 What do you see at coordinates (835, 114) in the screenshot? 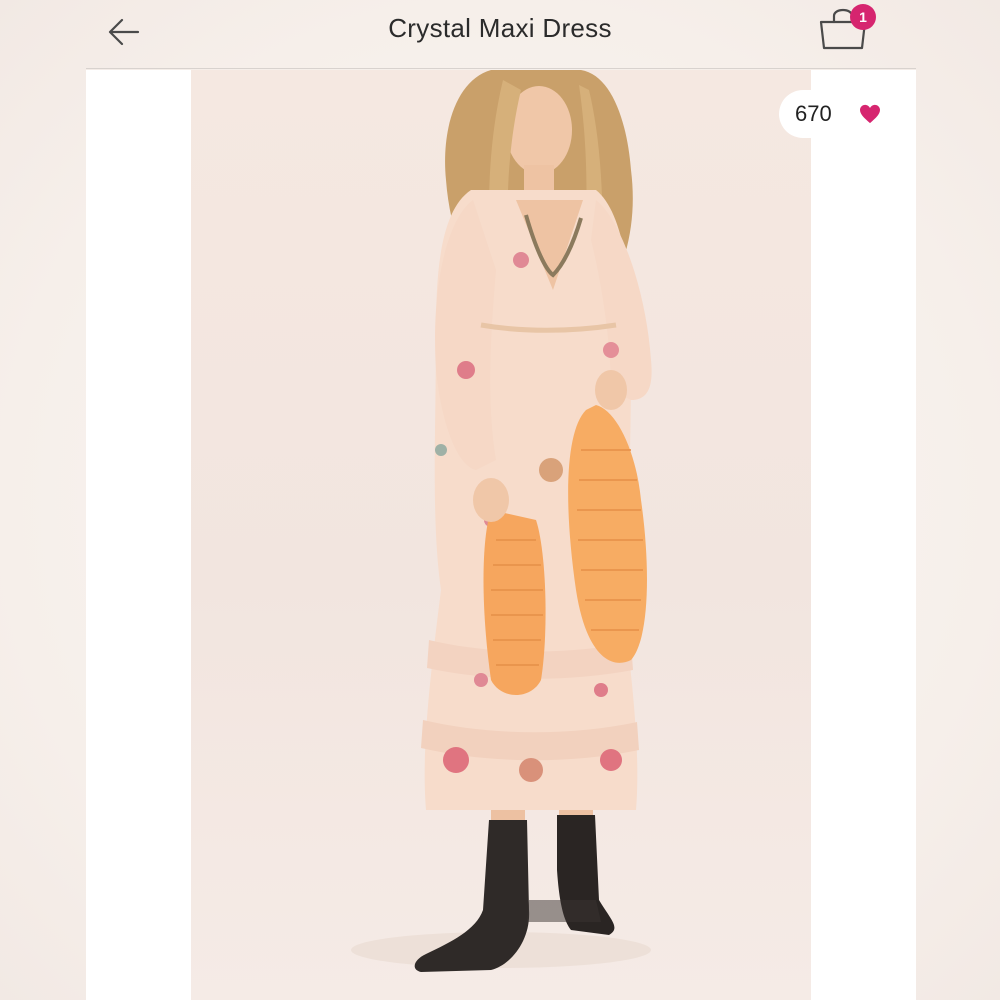
I see `like-button: 670` at bounding box center [835, 114].